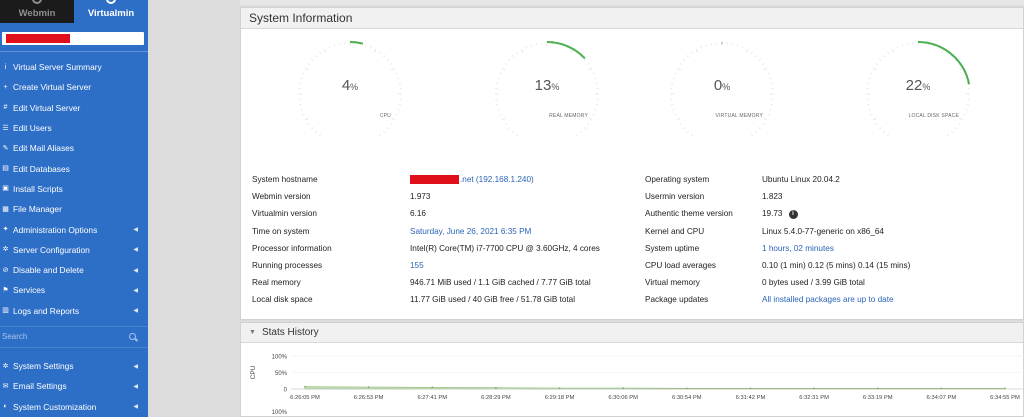 This screenshot has width=1024, height=417. I want to click on sidebar-item-system-settings: ✲ System Settings ◀, so click(74, 366).